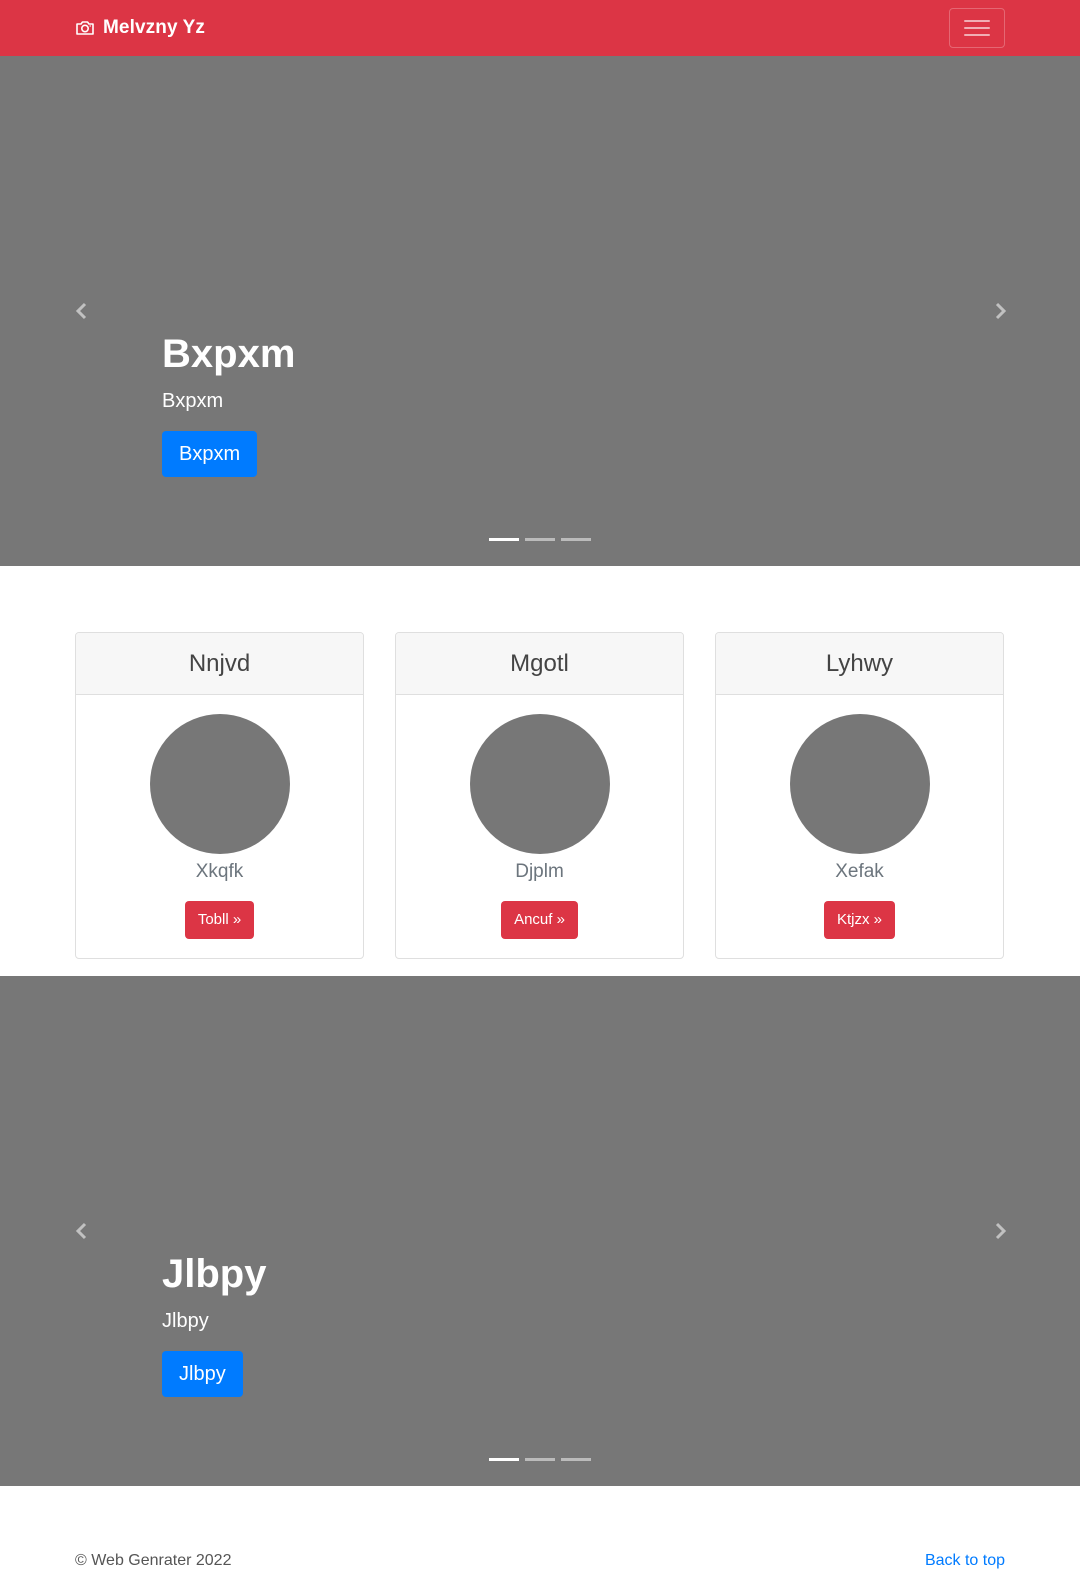 The width and height of the screenshot is (1080, 1576). Describe the element at coordinates (219, 871) in the screenshot. I see `card-subtitle: Xkqfk` at that location.